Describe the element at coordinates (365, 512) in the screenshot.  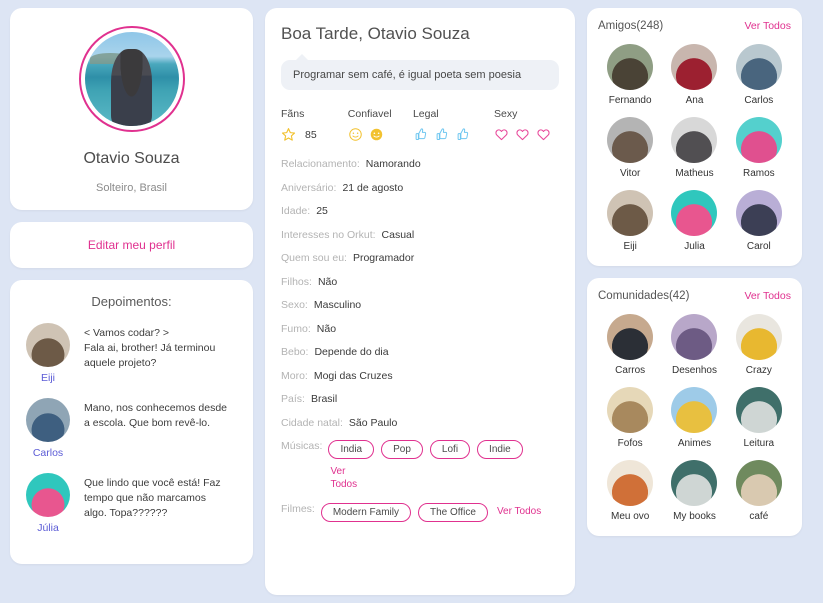
I see `tag-pill: Modern Family` at that location.